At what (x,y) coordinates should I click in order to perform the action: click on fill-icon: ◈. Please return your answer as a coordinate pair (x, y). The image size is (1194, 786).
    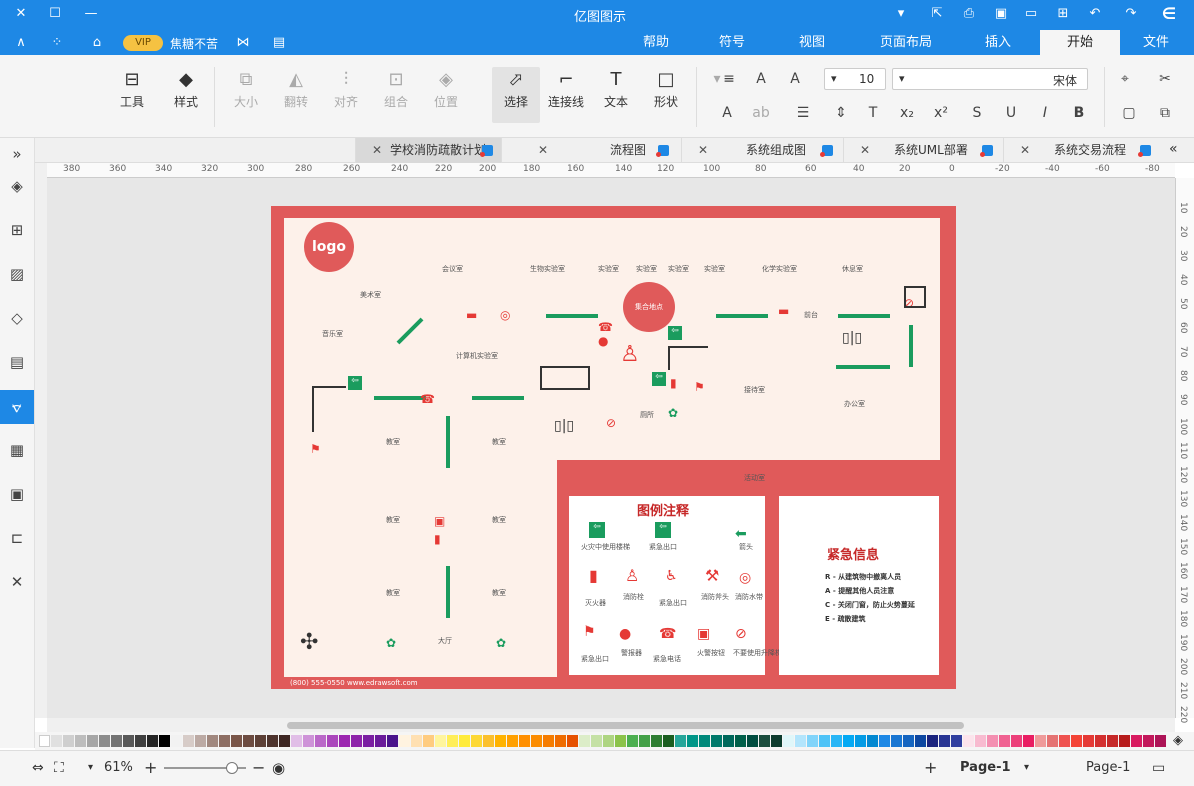
    Looking at the image, I should click on (17, 186).